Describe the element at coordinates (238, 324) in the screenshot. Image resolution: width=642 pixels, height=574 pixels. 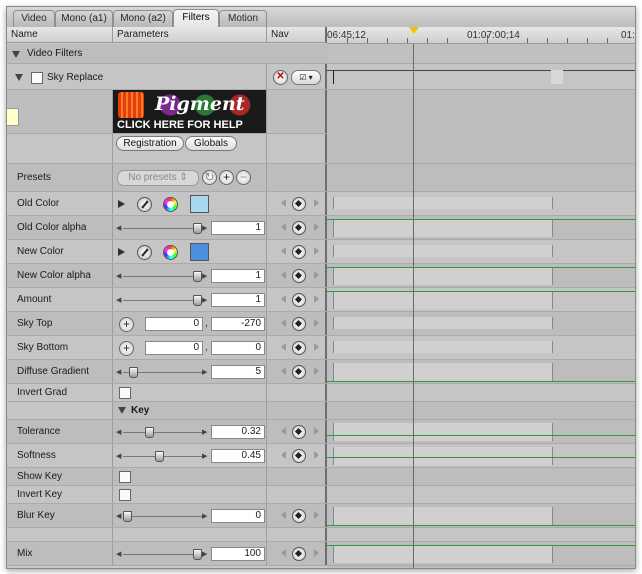
I see `sky-top-y-input: -270` at that location.